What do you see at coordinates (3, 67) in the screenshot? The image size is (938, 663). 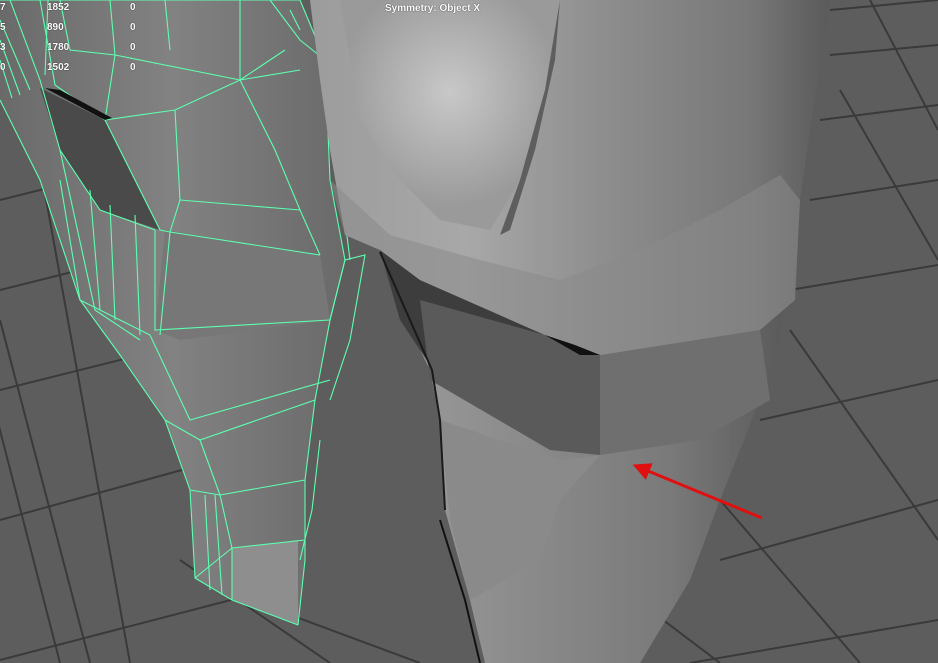 I see `hud-row-label: 0` at bounding box center [3, 67].